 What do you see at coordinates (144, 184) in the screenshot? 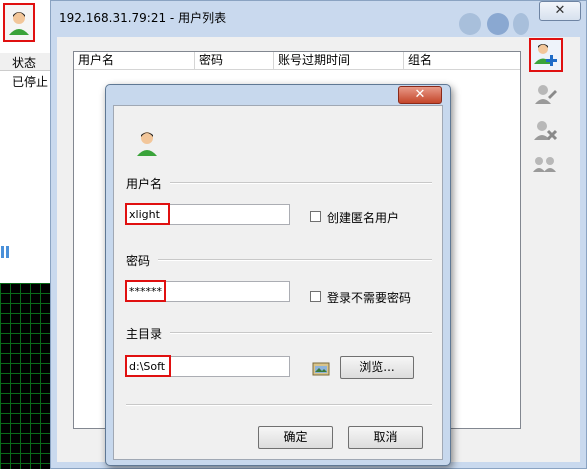
I see `username-section-label: 用户名` at bounding box center [144, 184].